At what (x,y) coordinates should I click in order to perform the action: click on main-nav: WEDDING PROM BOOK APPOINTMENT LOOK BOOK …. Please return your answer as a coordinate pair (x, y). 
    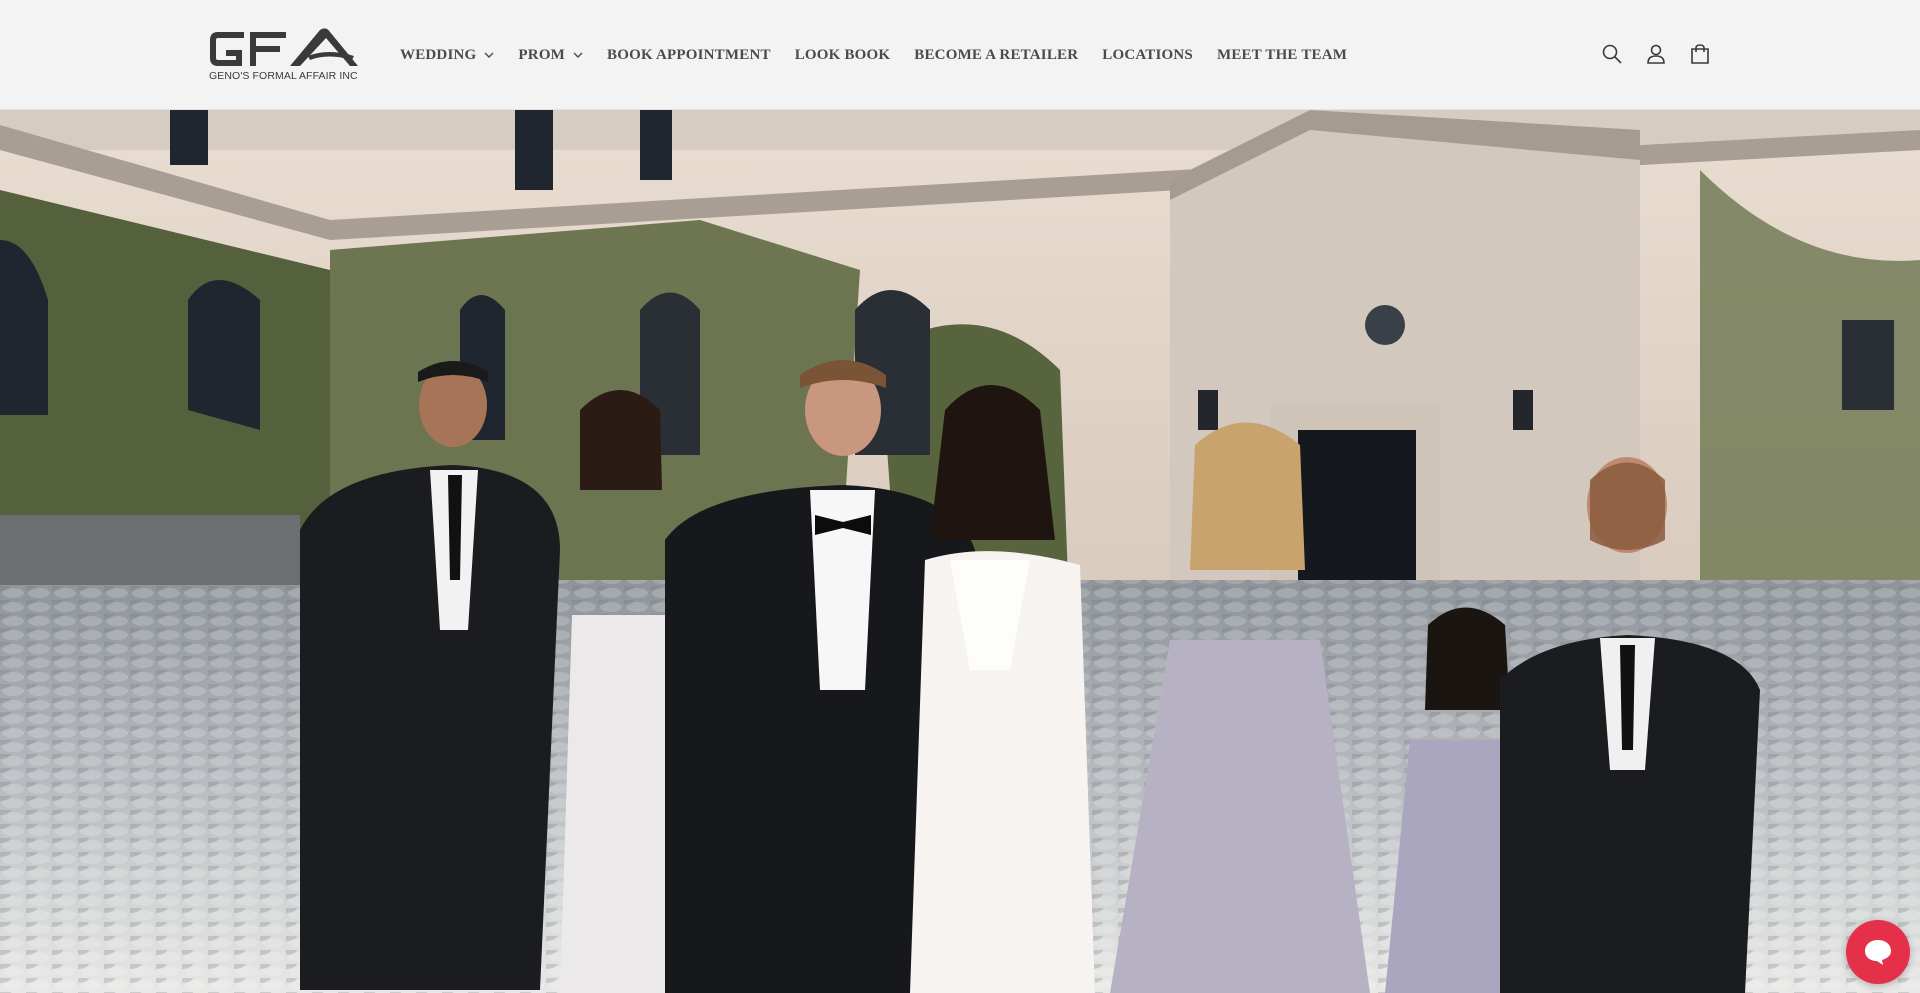
    Looking at the image, I should click on (873, 55).